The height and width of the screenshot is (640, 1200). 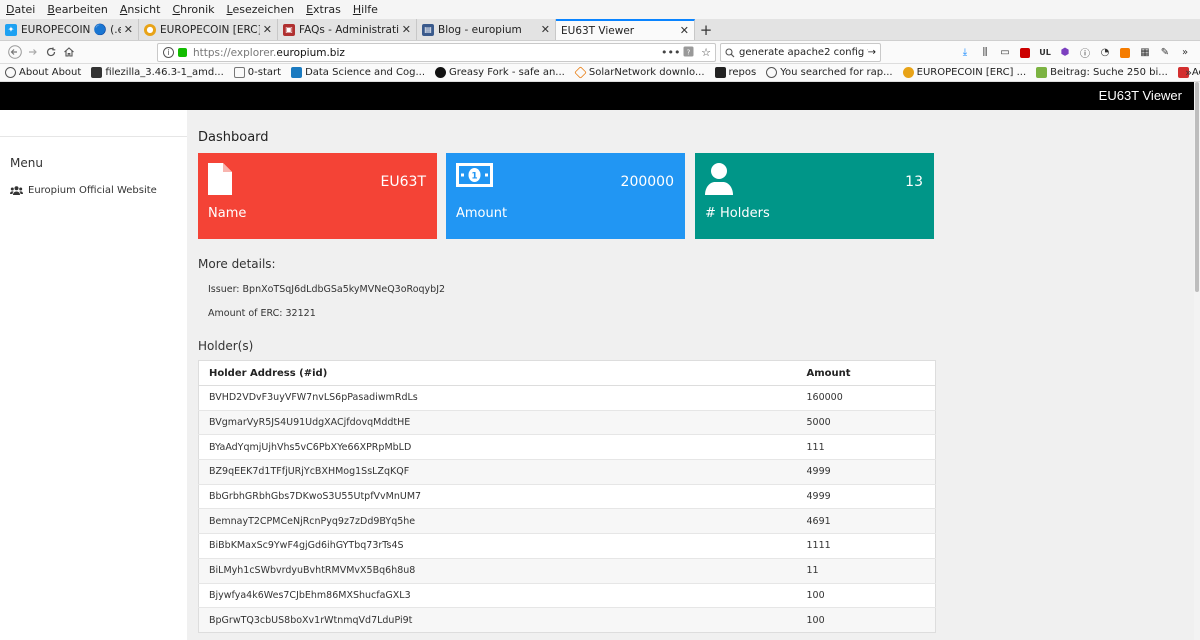 What do you see at coordinates (239, 72) in the screenshot?
I see `folder-icon` at bounding box center [239, 72].